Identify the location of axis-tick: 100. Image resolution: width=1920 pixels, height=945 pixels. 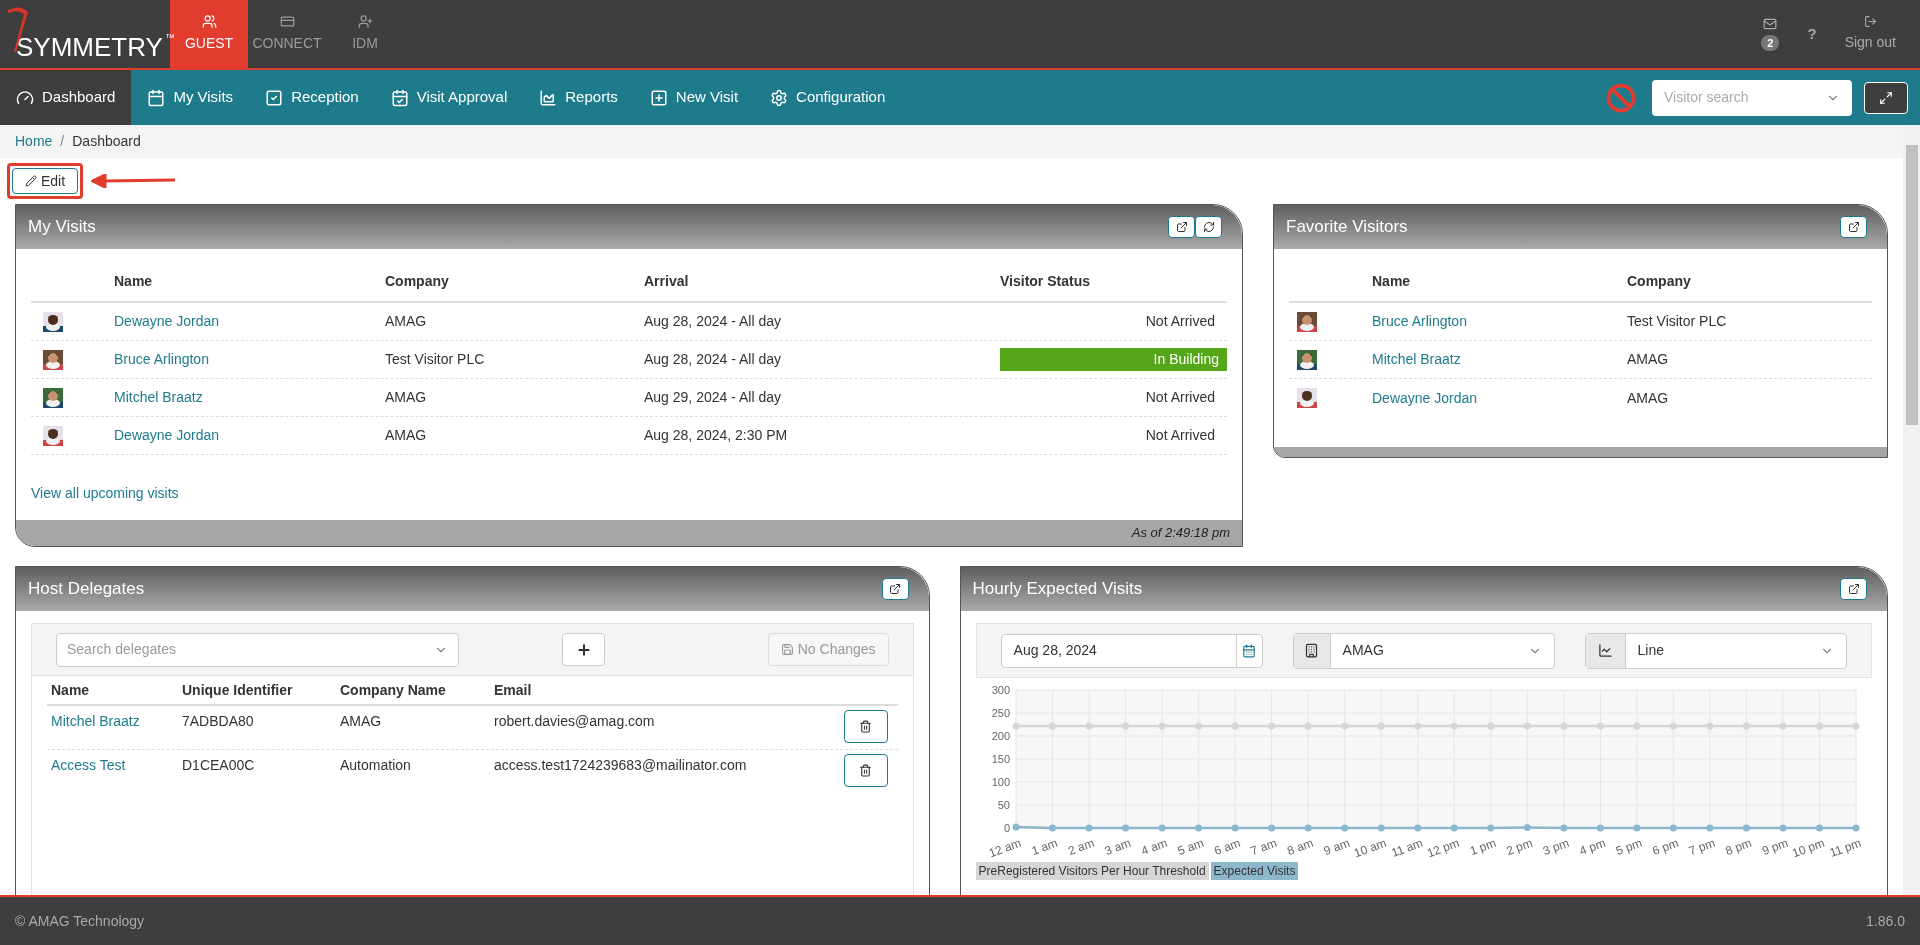
(1000, 782).